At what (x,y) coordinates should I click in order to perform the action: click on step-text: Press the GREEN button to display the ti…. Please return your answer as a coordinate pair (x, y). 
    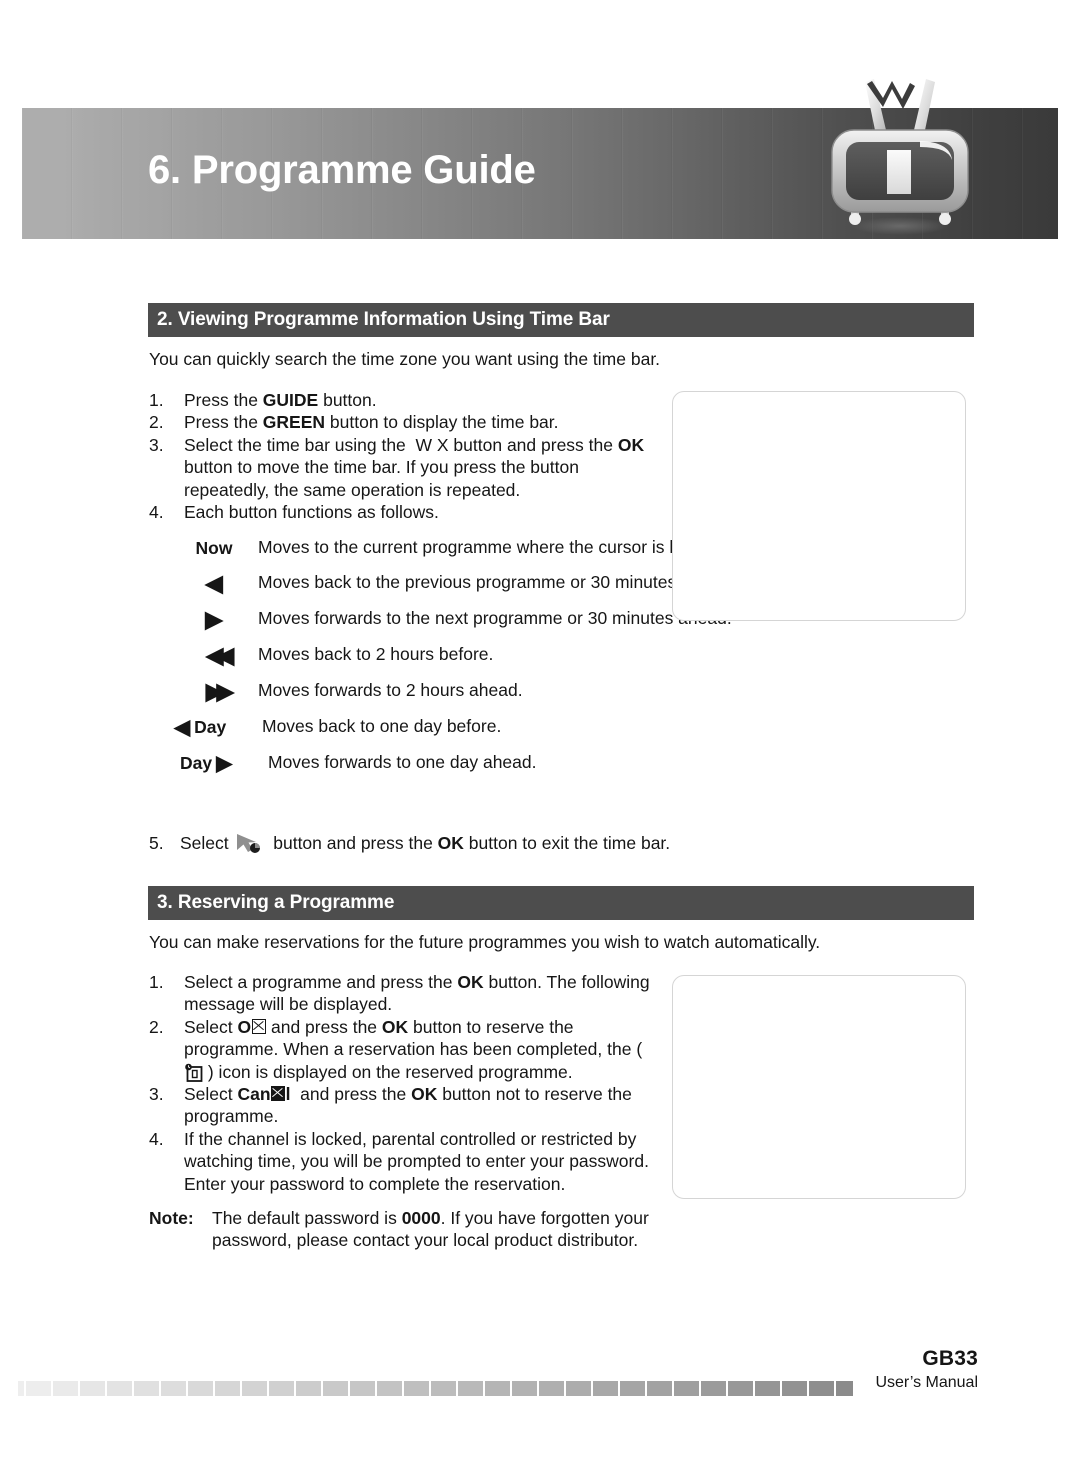
    Looking at the image, I should click on (371, 422).